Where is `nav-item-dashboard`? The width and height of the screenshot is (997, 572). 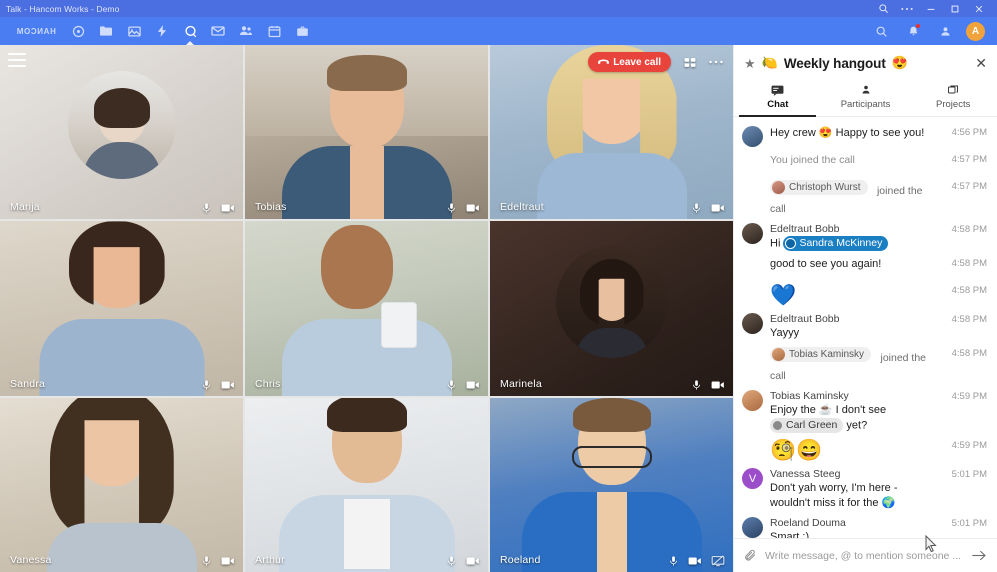 nav-item-dashboard is located at coordinates (78, 31).